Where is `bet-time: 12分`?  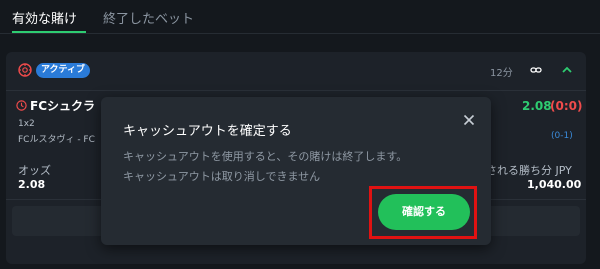
bet-time: 12分 is located at coordinates (501, 73).